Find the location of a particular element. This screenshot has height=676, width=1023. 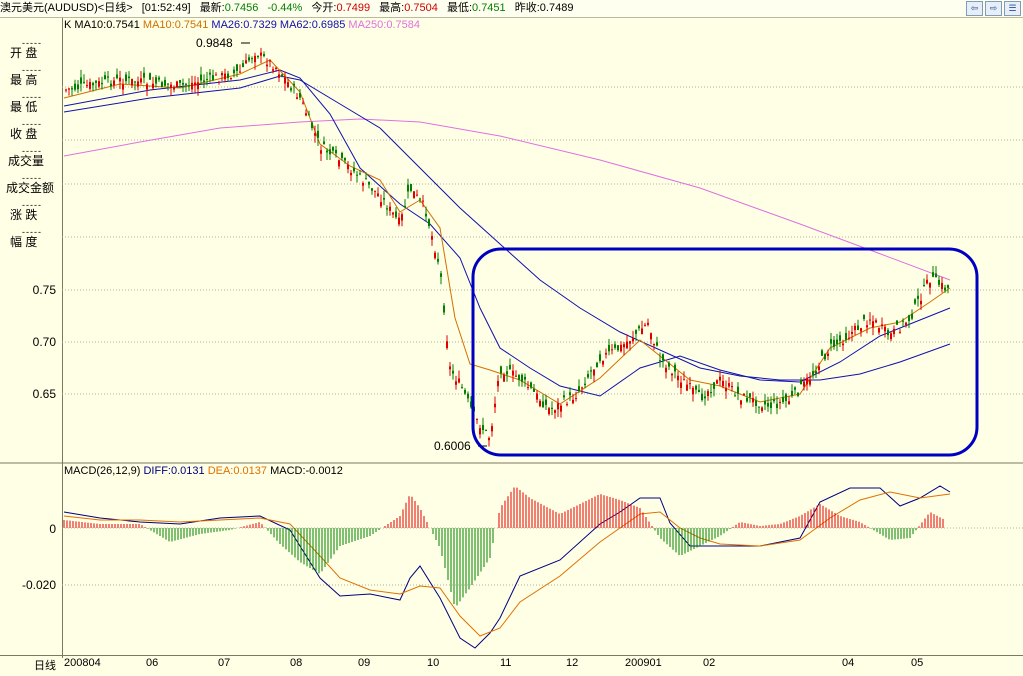

low-value: 0.7451 is located at coordinates (489, 8).